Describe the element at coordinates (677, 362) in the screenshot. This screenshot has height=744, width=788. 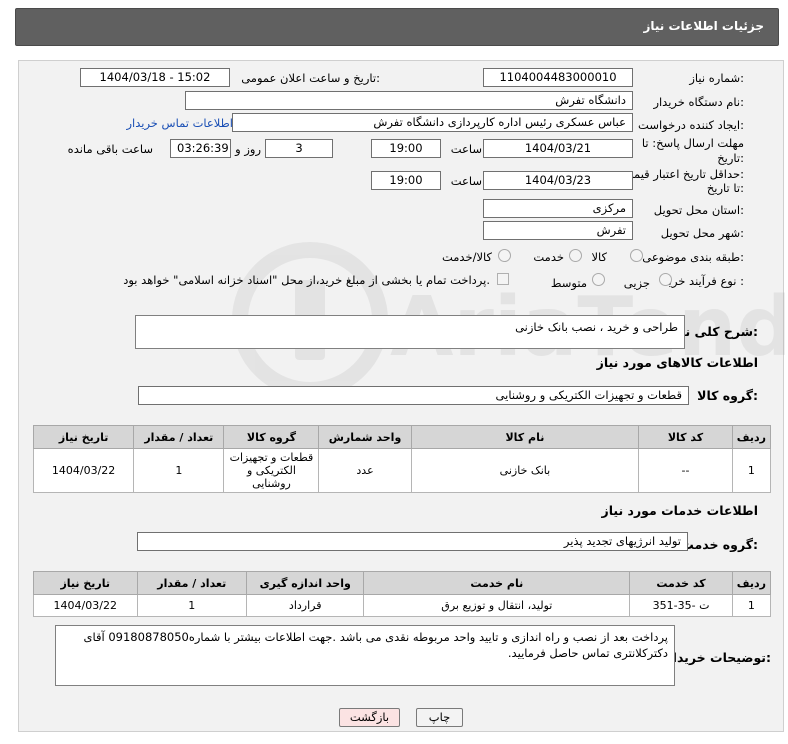
I see `goods-section-title: اطلاعات کالاهای مورد نیاز` at that location.